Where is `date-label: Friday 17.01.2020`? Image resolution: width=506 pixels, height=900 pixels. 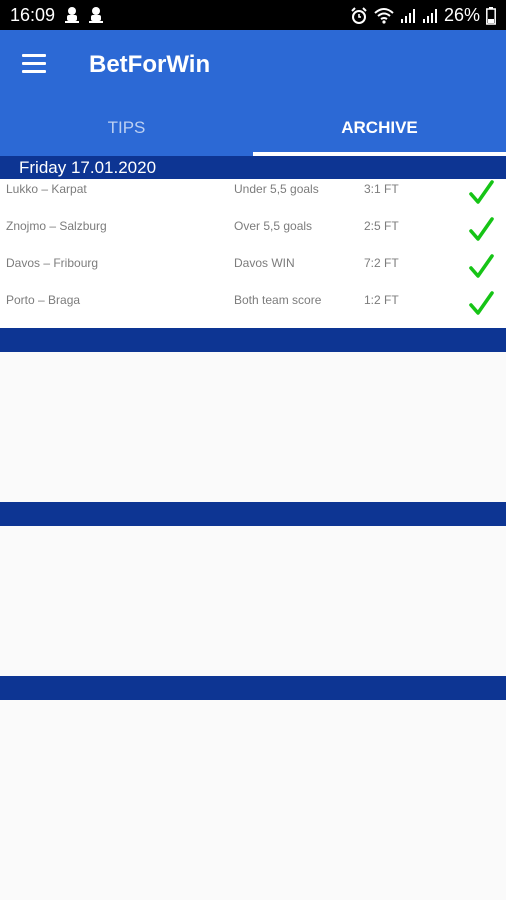 date-label: Friday 17.01.2020 is located at coordinates (88, 167).